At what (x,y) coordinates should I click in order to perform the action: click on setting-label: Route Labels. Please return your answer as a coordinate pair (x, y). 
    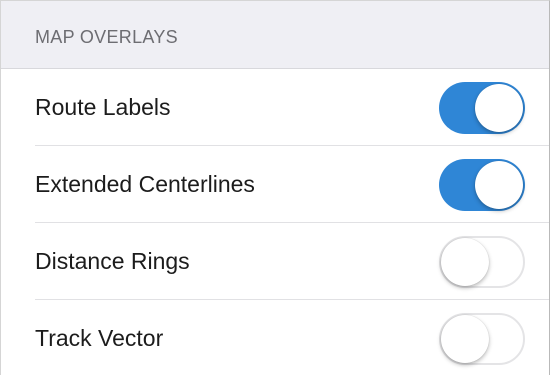
    Looking at the image, I should click on (103, 107).